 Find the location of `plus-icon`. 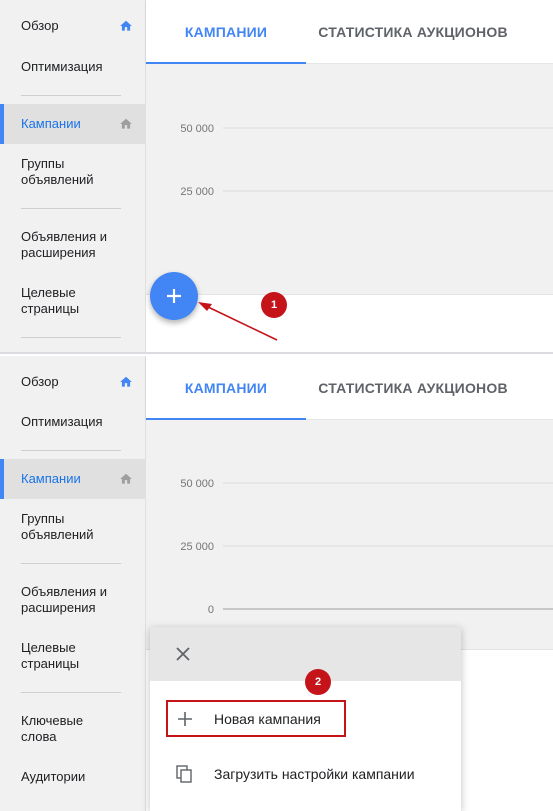

plus-icon is located at coordinates (174, 296).